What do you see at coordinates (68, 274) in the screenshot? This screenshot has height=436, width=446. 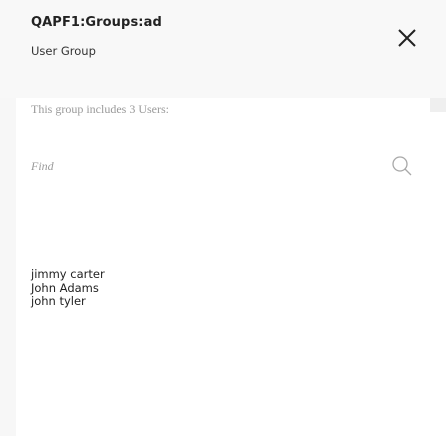 I see `list-item-user: jimmy carter` at bounding box center [68, 274].